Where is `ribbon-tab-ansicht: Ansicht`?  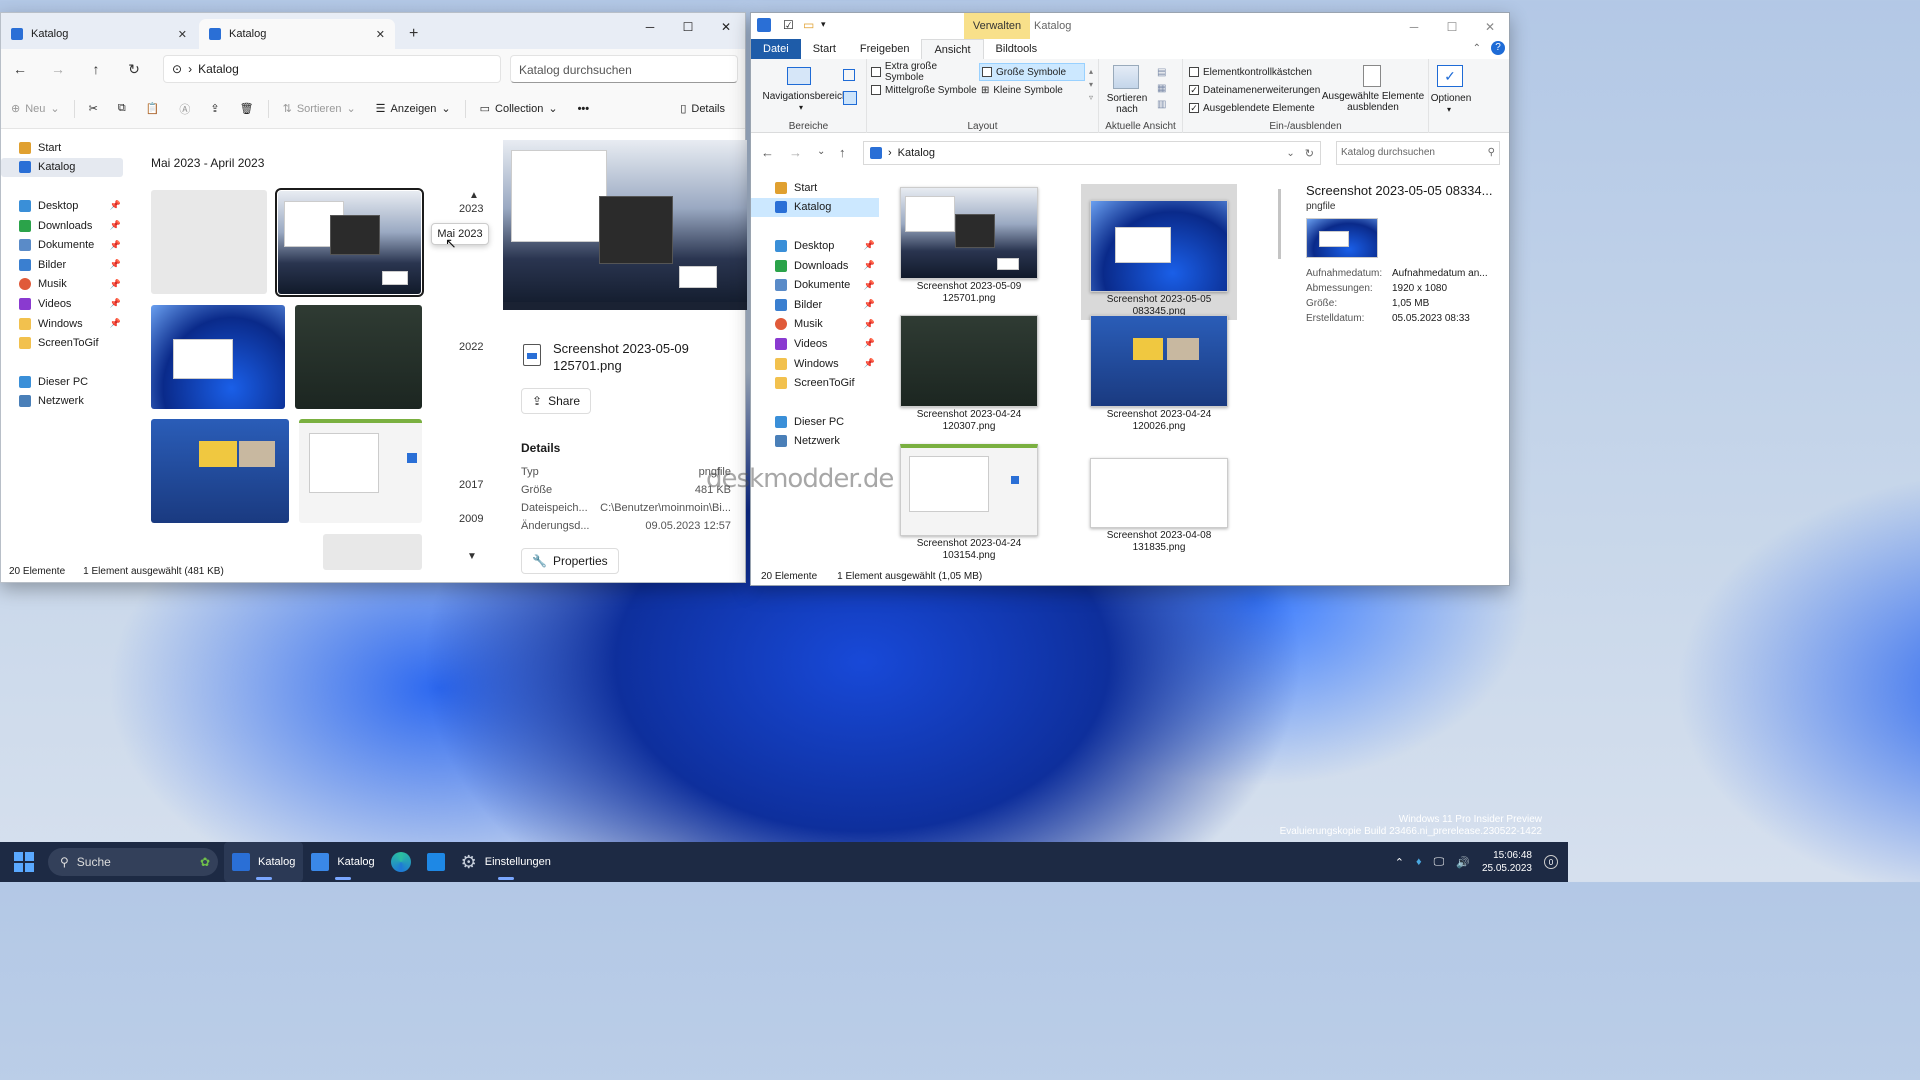
ribbon-tab-ansicht: Ansicht is located at coordinates (952, 49).